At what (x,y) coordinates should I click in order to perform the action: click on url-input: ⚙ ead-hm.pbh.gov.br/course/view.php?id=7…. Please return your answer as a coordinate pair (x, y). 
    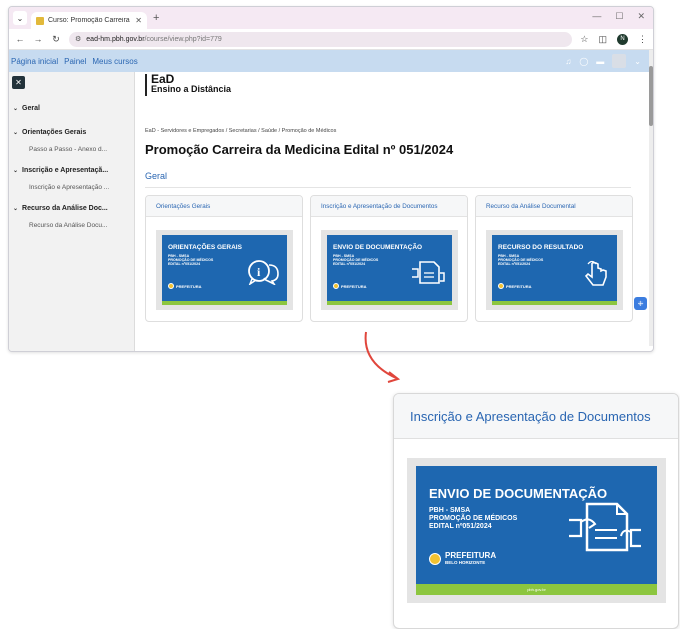
    Looking at the image, I should click on (321, 39).